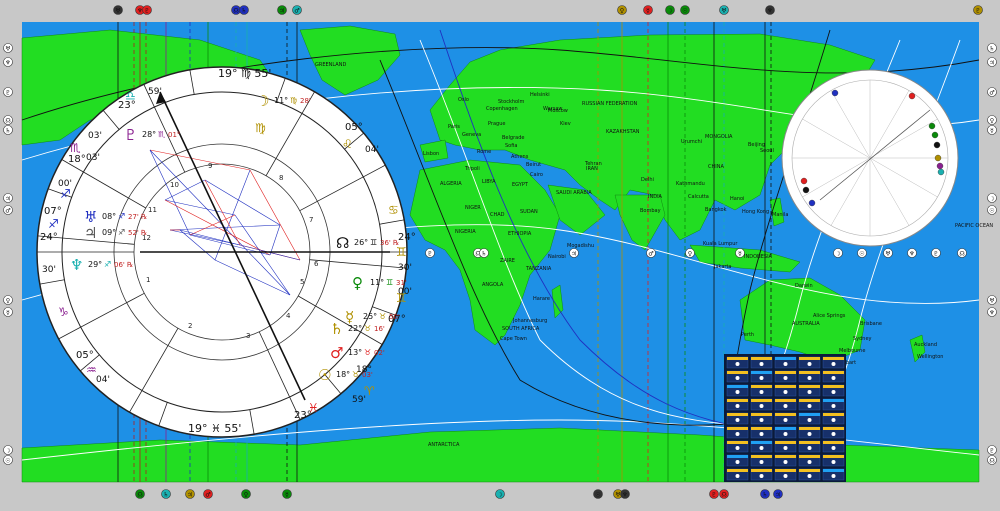 This screenshot has height=511, width=1000. I want to click on cusp-label: 04', so click(372, 150).